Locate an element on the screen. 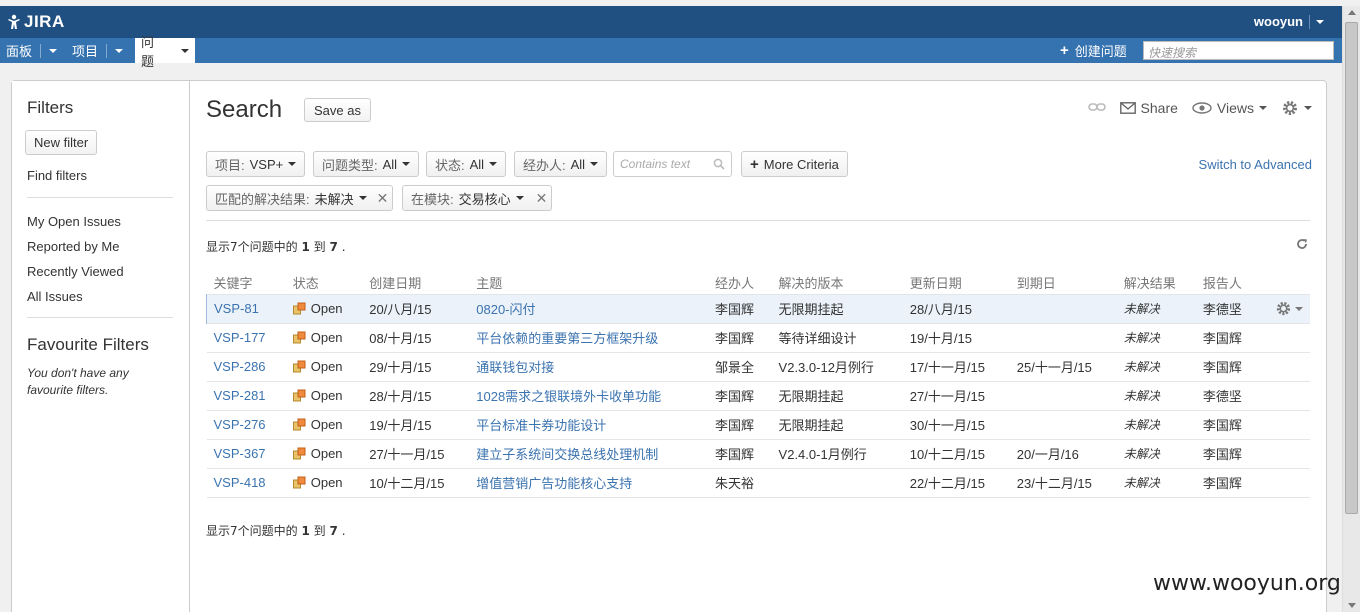 The image size is (1360, 612). remove-criteria-component: ✕ is located at coordinates (542, 198).